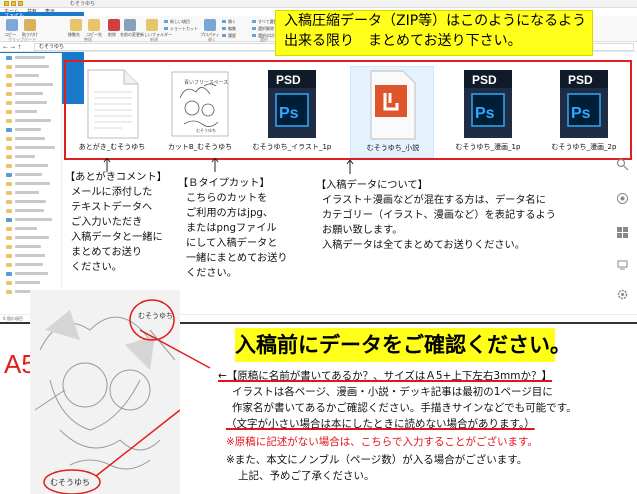 This screenshot has height=494, width=637. Describe the element at coordinates (622, 164) in the screenshot. I see `search-icon` at that location.